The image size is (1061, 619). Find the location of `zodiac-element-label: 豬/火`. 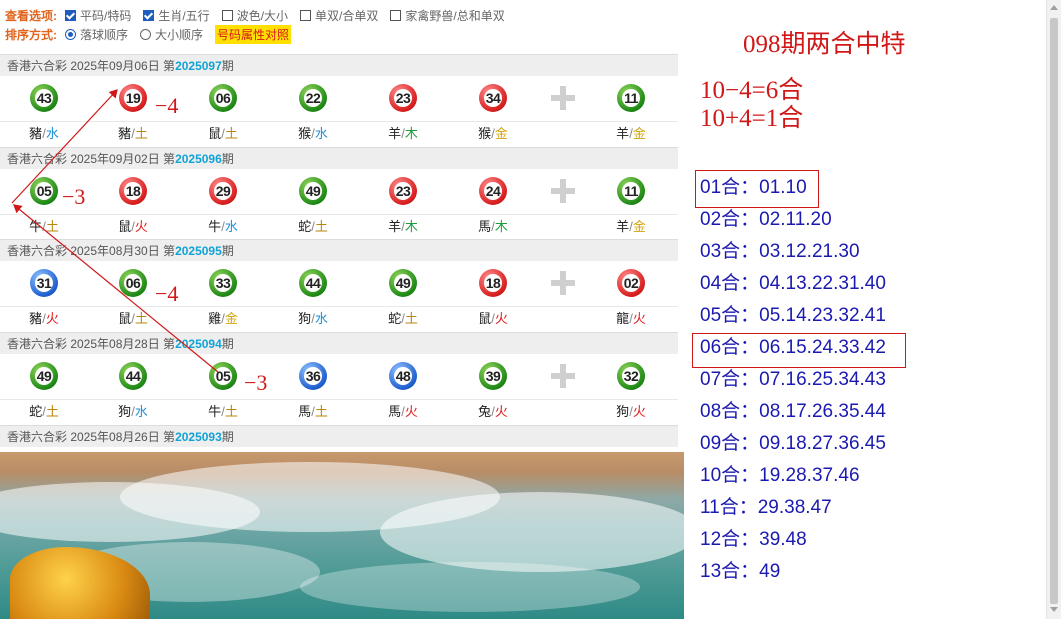

zodiac-element-label: 豬/火 is located at coordinates (44, 318).